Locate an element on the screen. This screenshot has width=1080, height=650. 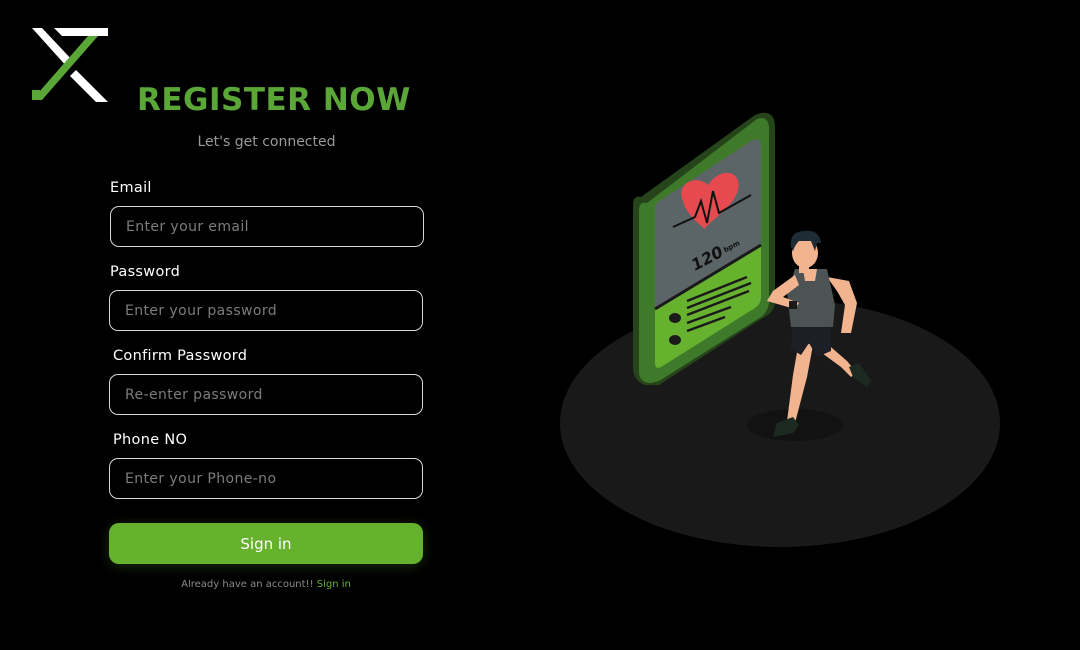
phone-field is located at coordinates (266, 478).